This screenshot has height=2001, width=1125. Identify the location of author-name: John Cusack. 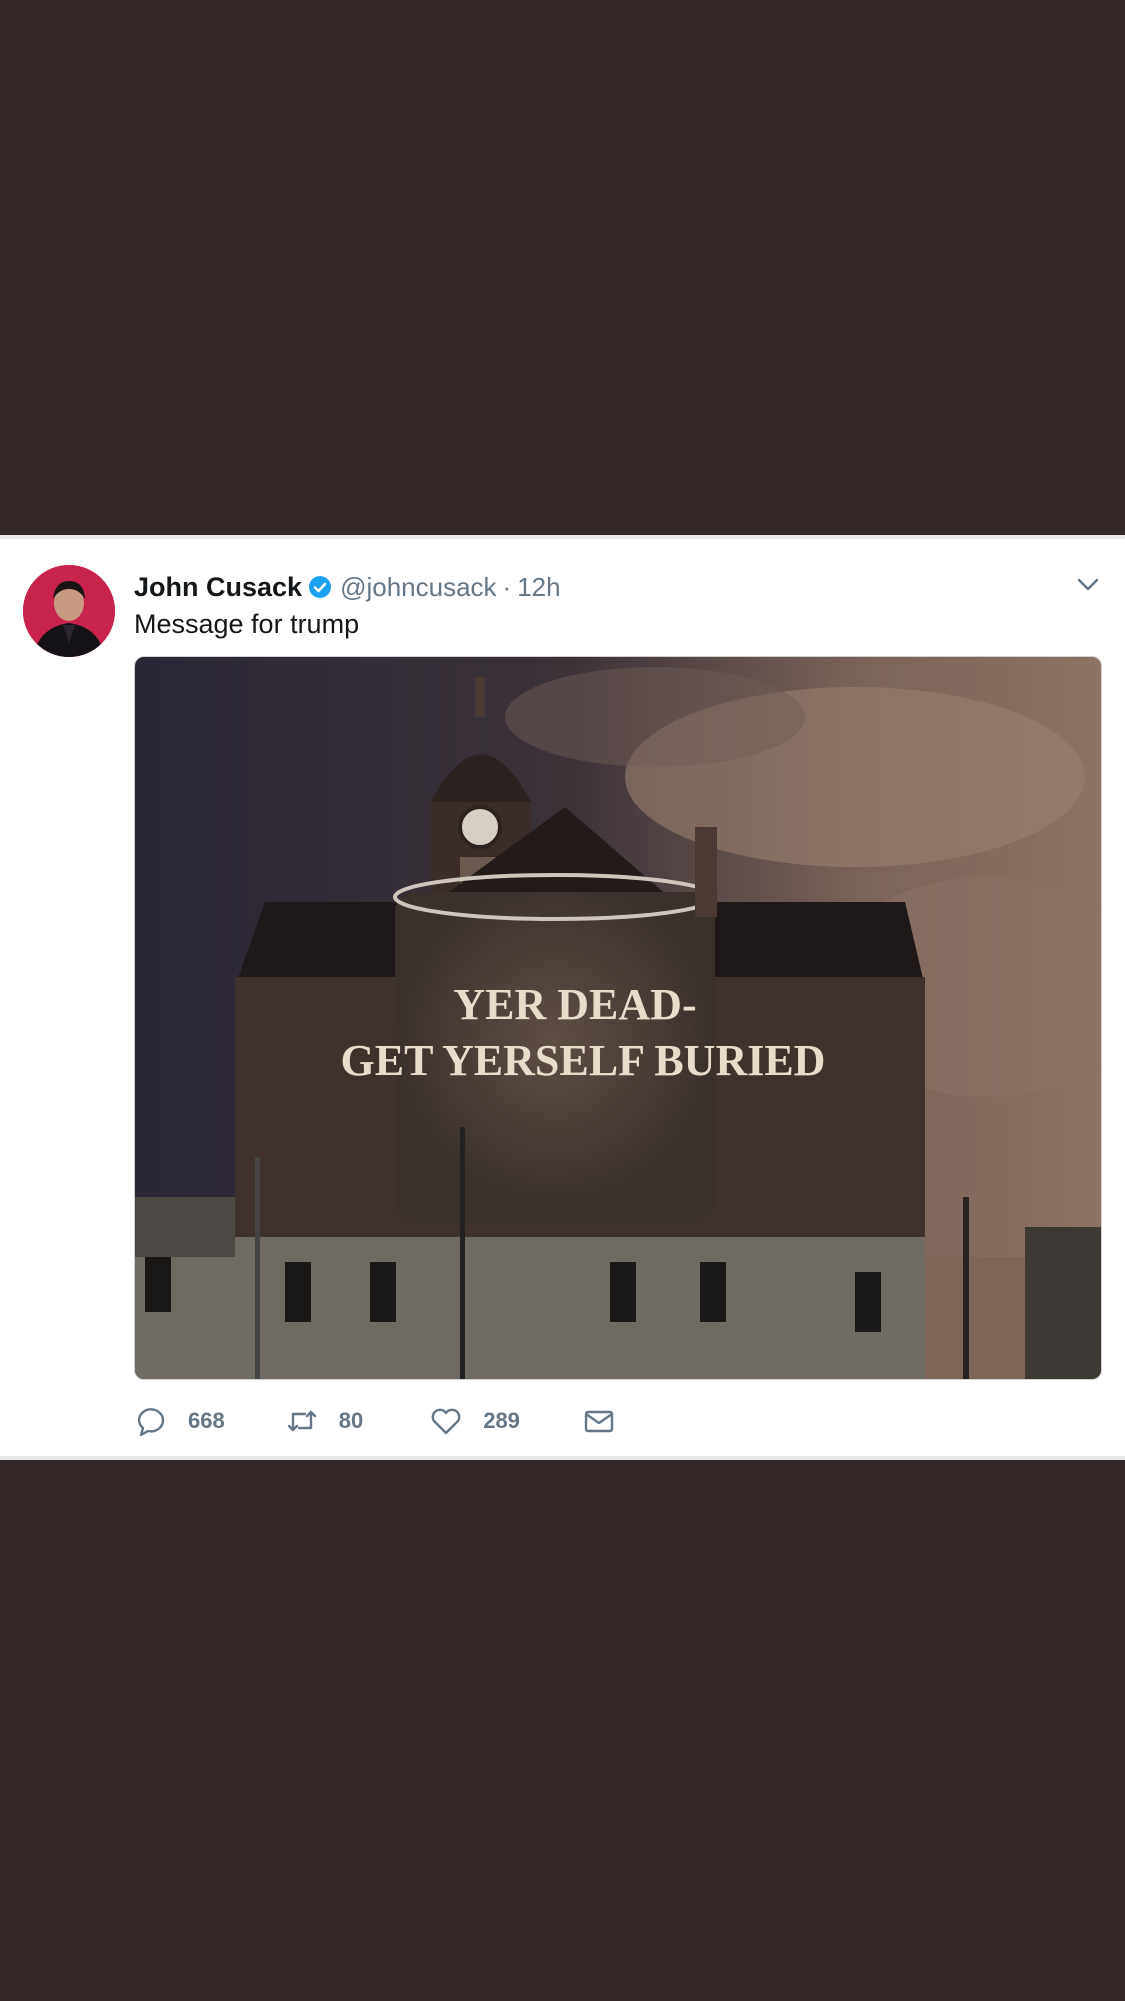
(218, 587).